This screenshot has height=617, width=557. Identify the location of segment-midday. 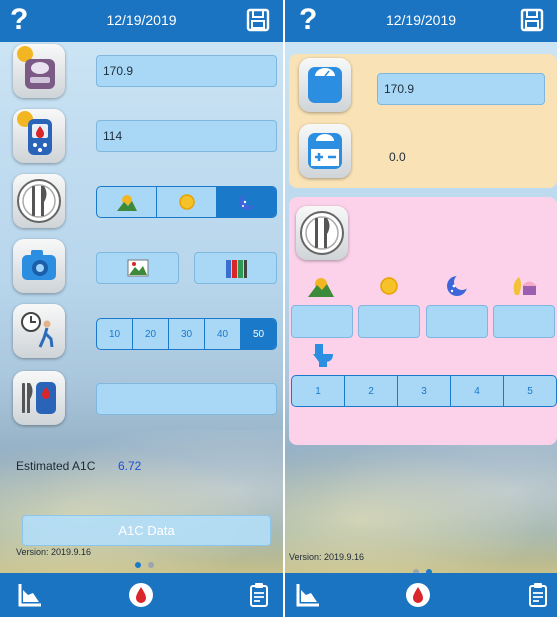
(187, 202).